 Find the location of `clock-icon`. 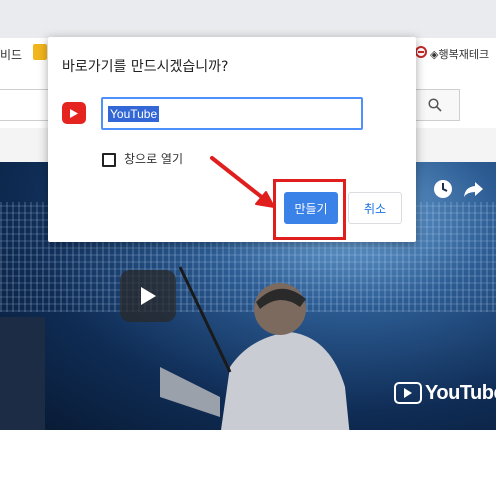

clock-icon is located at coordinates (443, 189).